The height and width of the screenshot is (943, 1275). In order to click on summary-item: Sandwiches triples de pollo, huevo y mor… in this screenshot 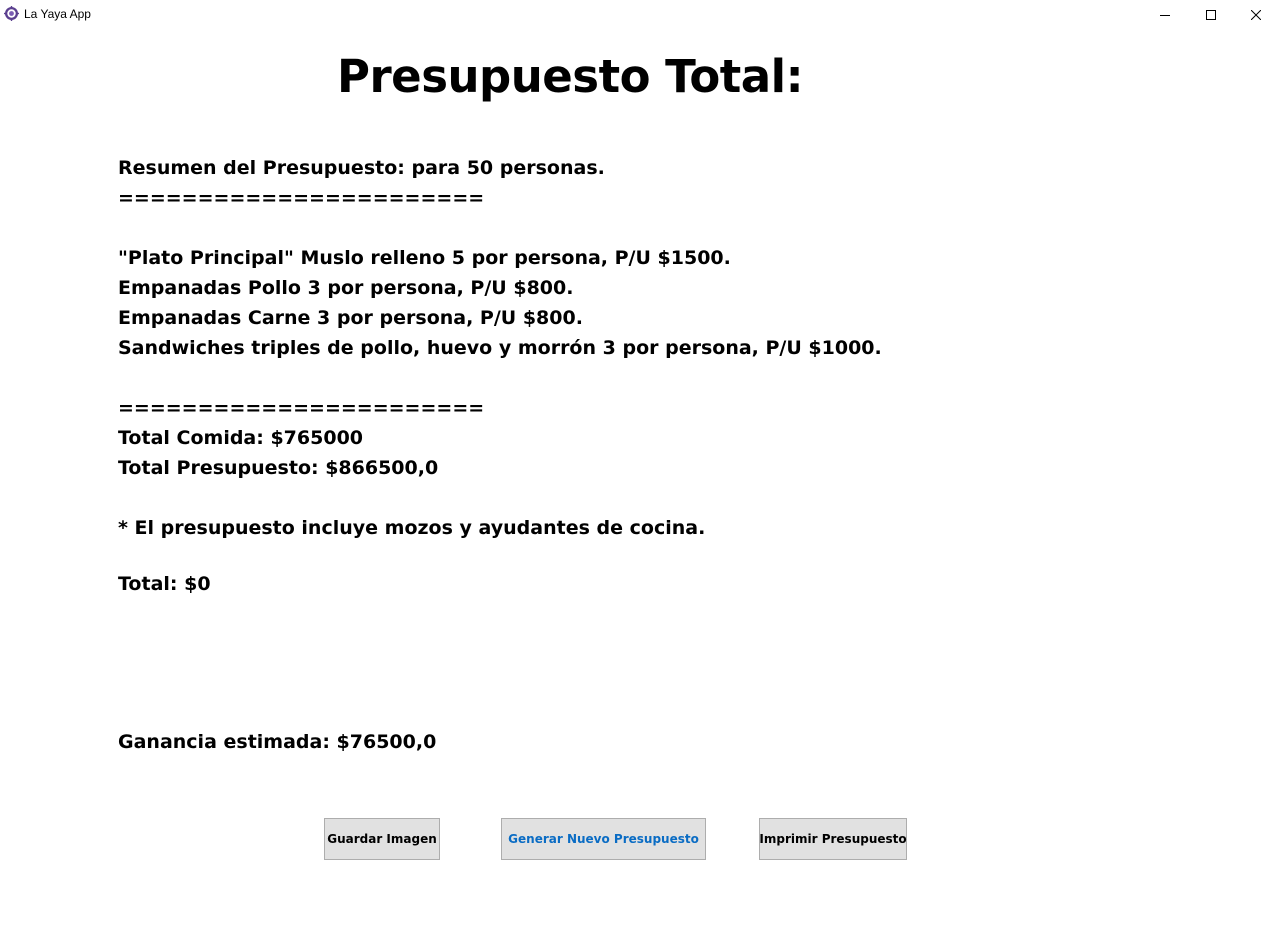, I will do `click(500, 348)`.